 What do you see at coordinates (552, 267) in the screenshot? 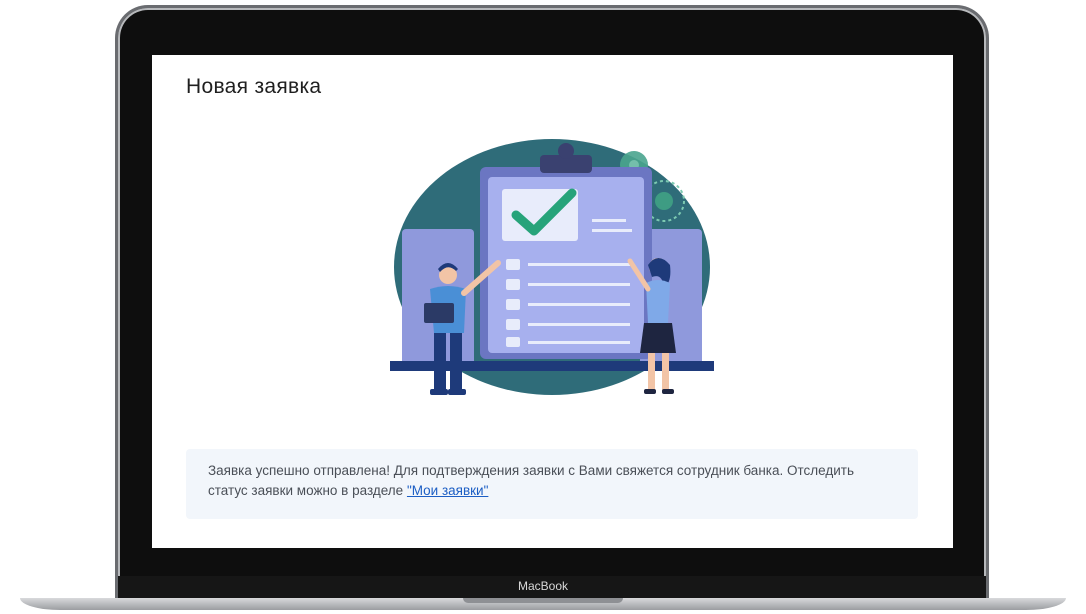
I see `success-illustration` at bounding box center [552, 267].